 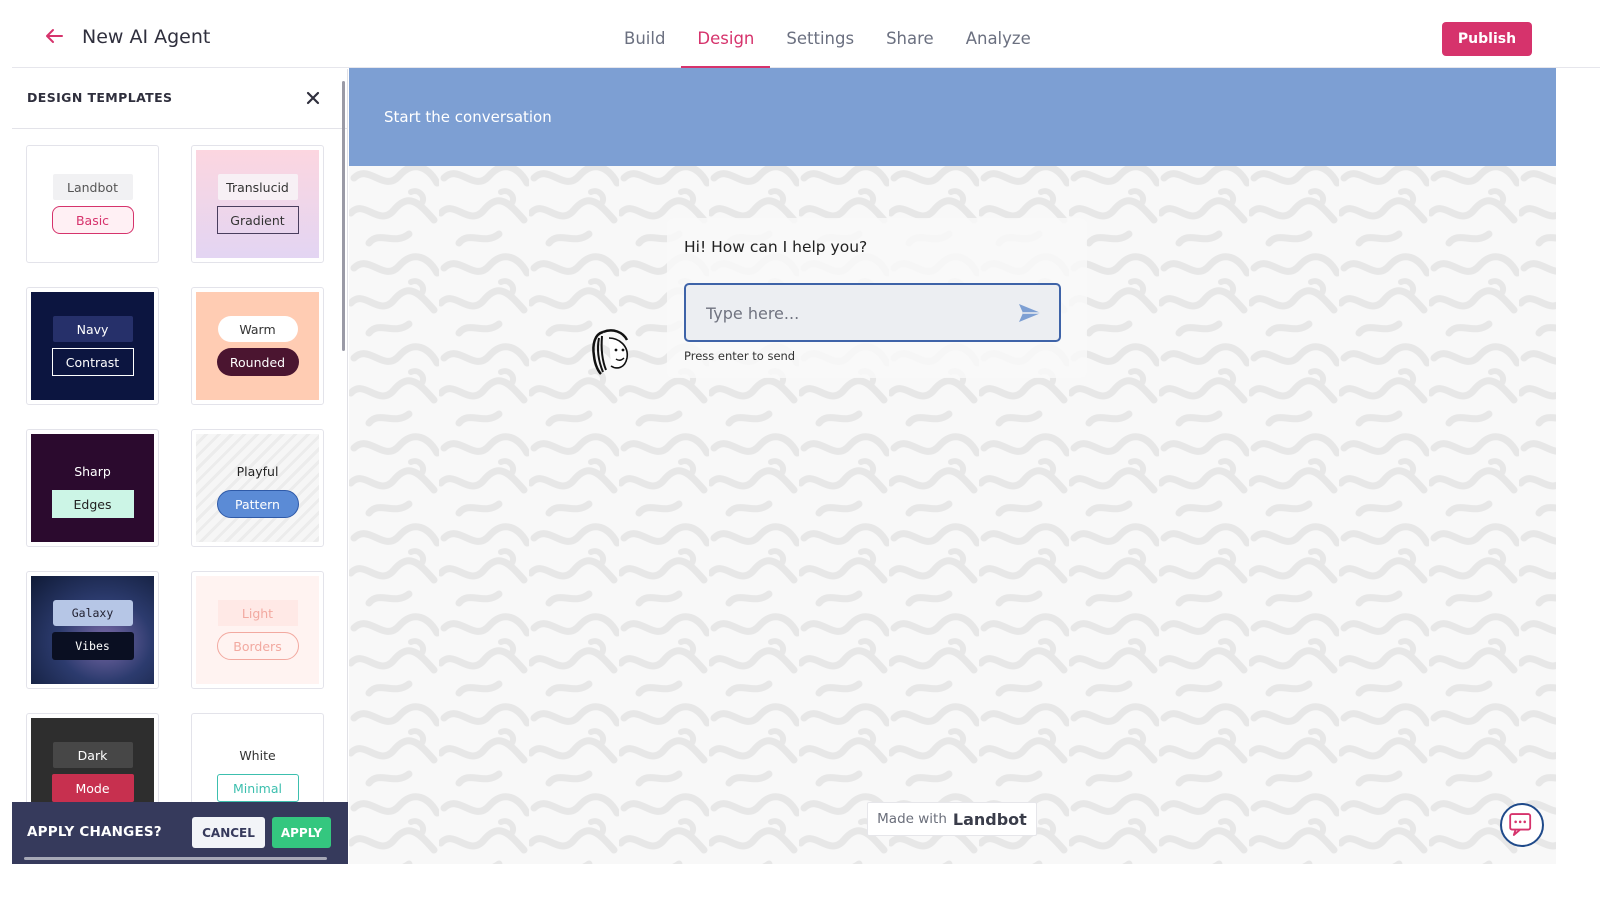 I want to click on publish-button: Publish, so click(x=1487, y=39).